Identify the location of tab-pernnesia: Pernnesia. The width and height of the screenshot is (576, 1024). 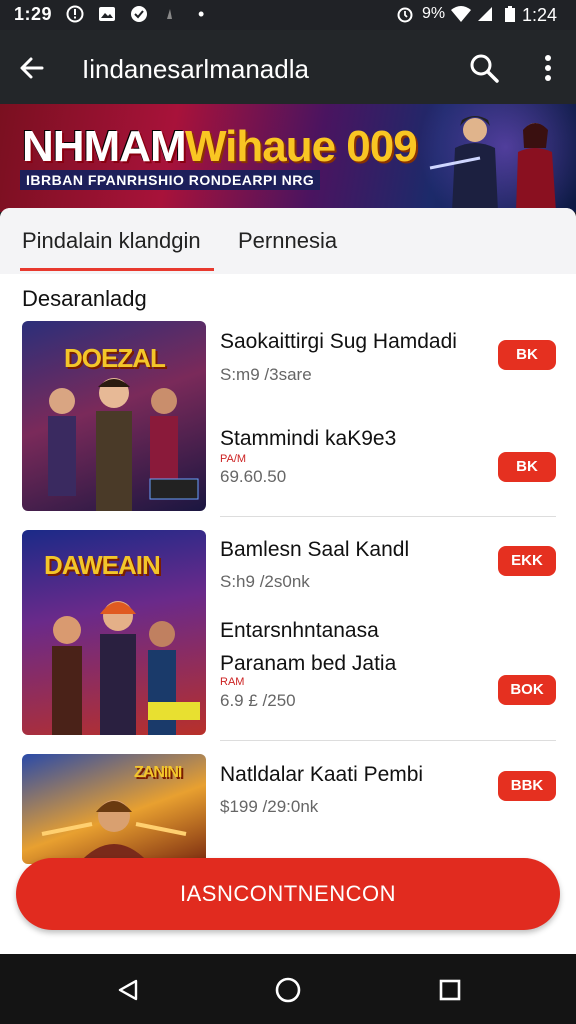
(287, 241).